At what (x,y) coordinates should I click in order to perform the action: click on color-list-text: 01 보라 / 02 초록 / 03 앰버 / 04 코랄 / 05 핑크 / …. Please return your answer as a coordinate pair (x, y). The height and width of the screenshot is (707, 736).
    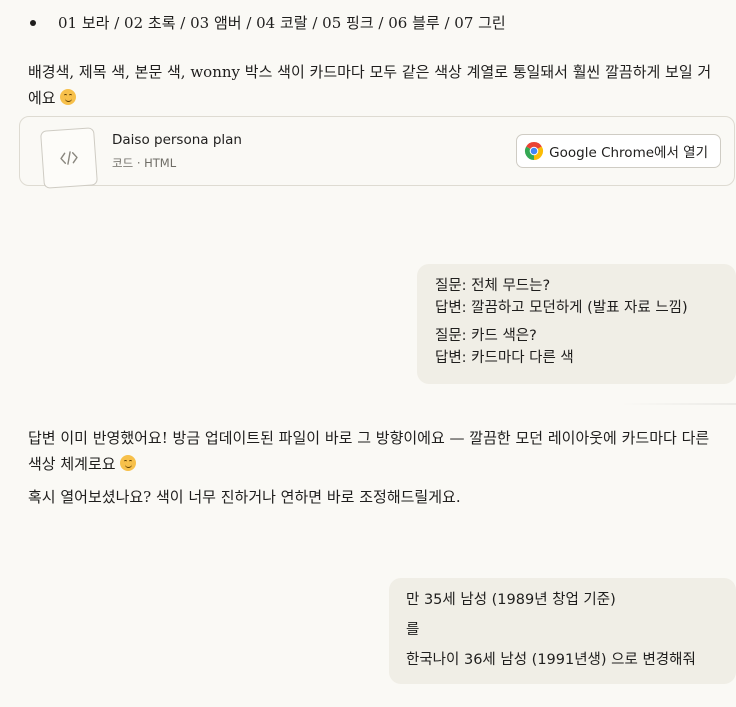
    Looking at the image, I should click on (282, 23).